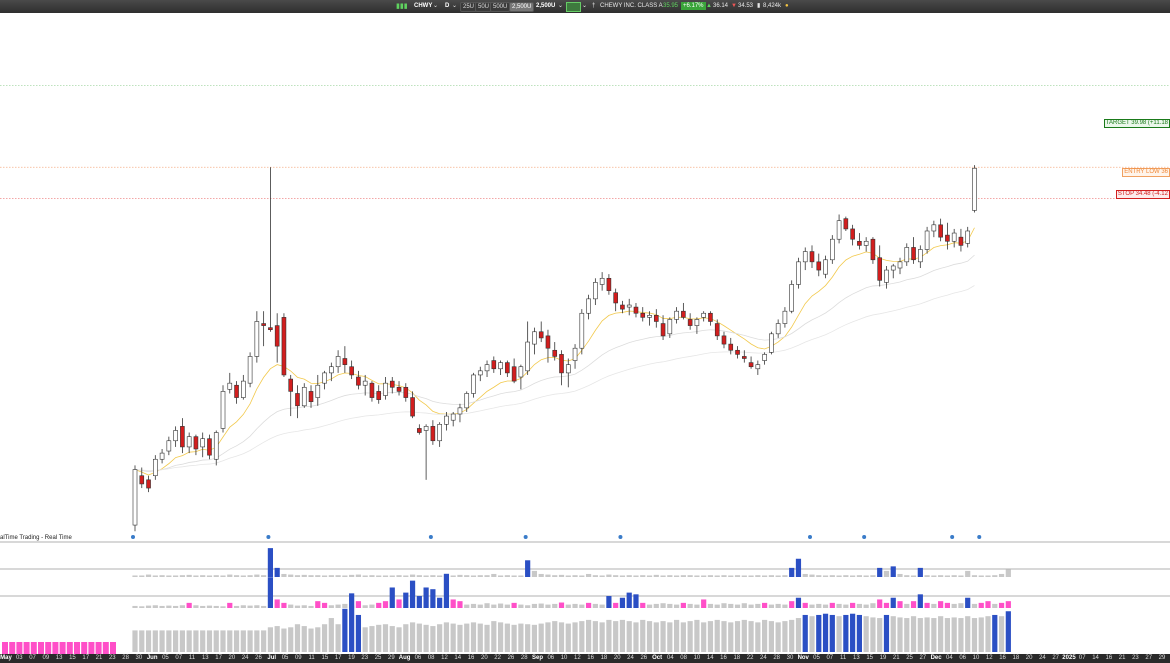  I want to click on bars-icon: ▮▮▮, so click(402, 6).